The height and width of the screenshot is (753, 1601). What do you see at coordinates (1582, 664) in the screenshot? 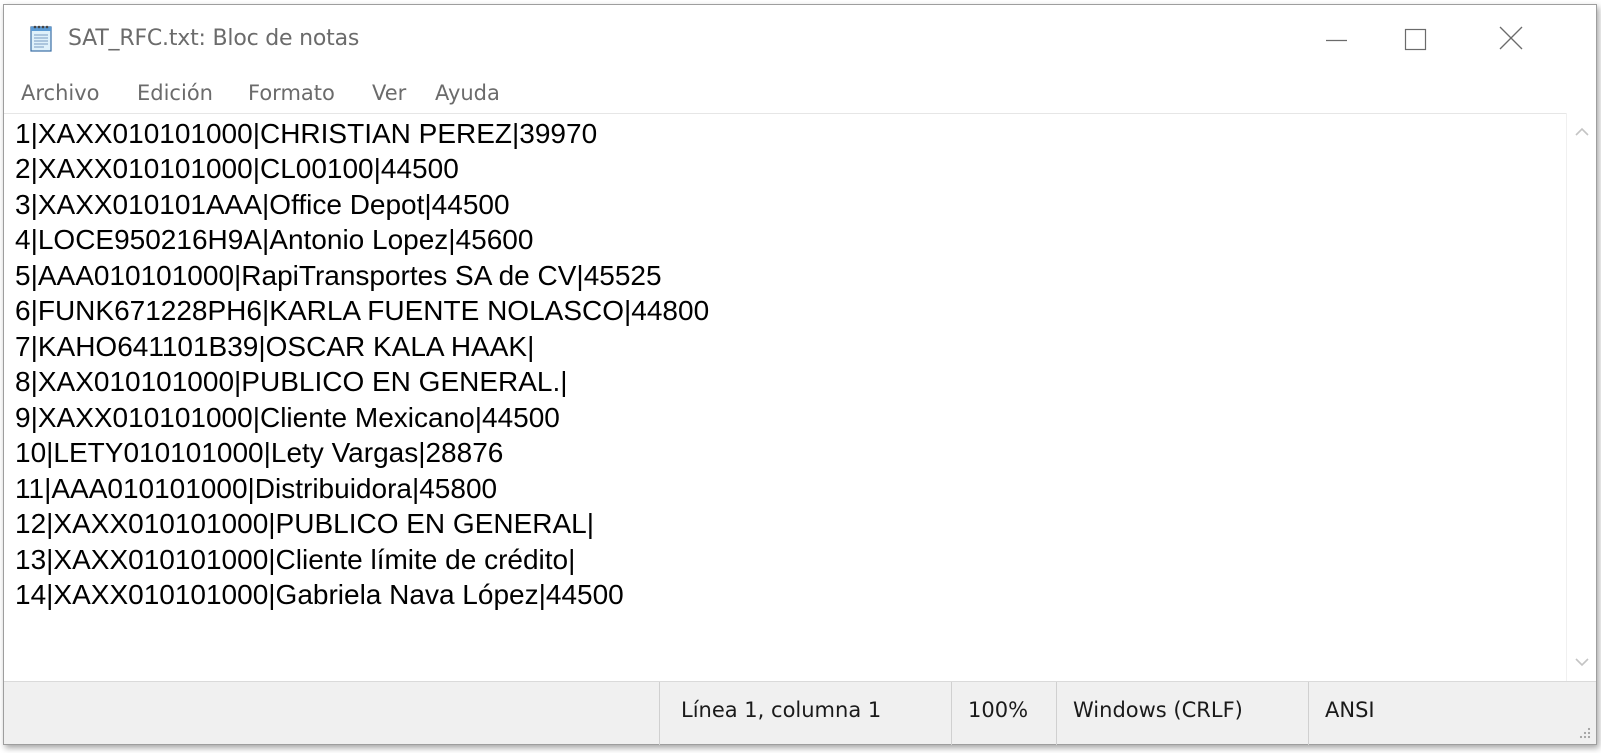
I see `scroll-down-arrow-icon` at bounding box center [1582, 664].